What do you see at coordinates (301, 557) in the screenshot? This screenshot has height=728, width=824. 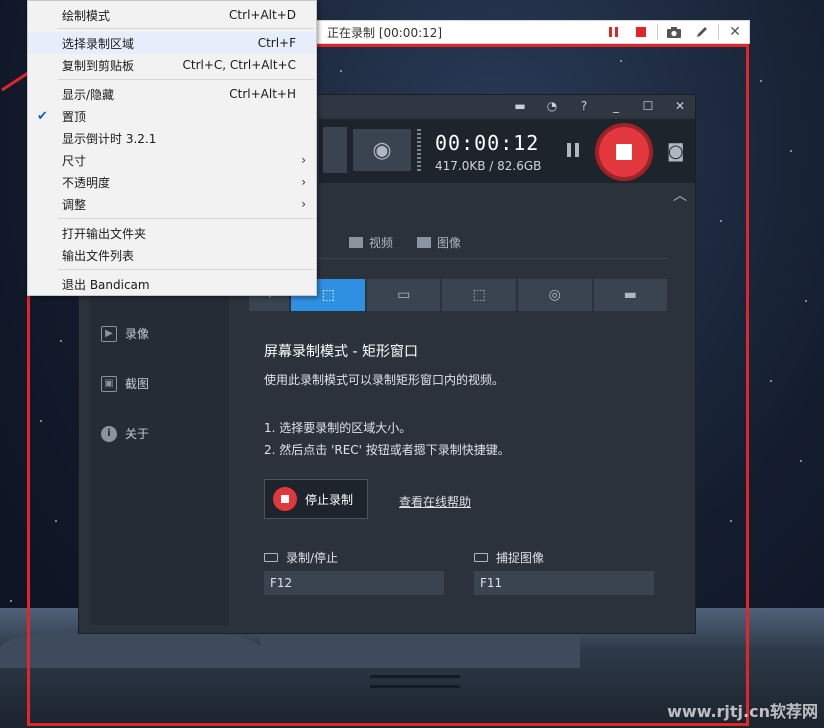 I see `record-hotkey-label: 录制/停止` at bounding box center [301, 557].